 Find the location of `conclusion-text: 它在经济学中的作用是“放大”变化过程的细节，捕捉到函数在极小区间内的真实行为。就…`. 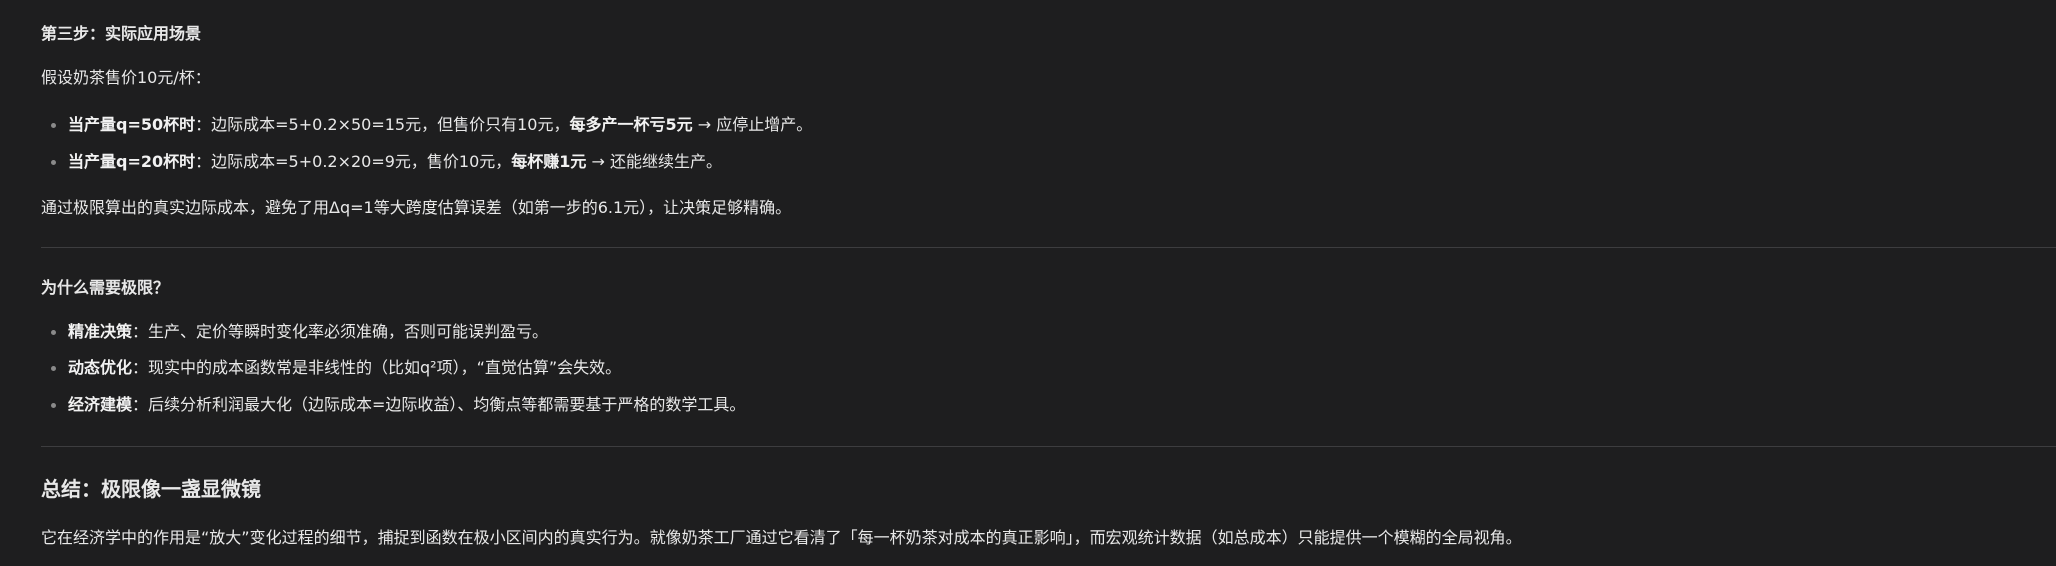

conclusion-text: 它在经济学中的作用是“放大”变化过程的细节，捕捉到函数在极小区间内的真实行为。就… is located at coordinates (781, 537).